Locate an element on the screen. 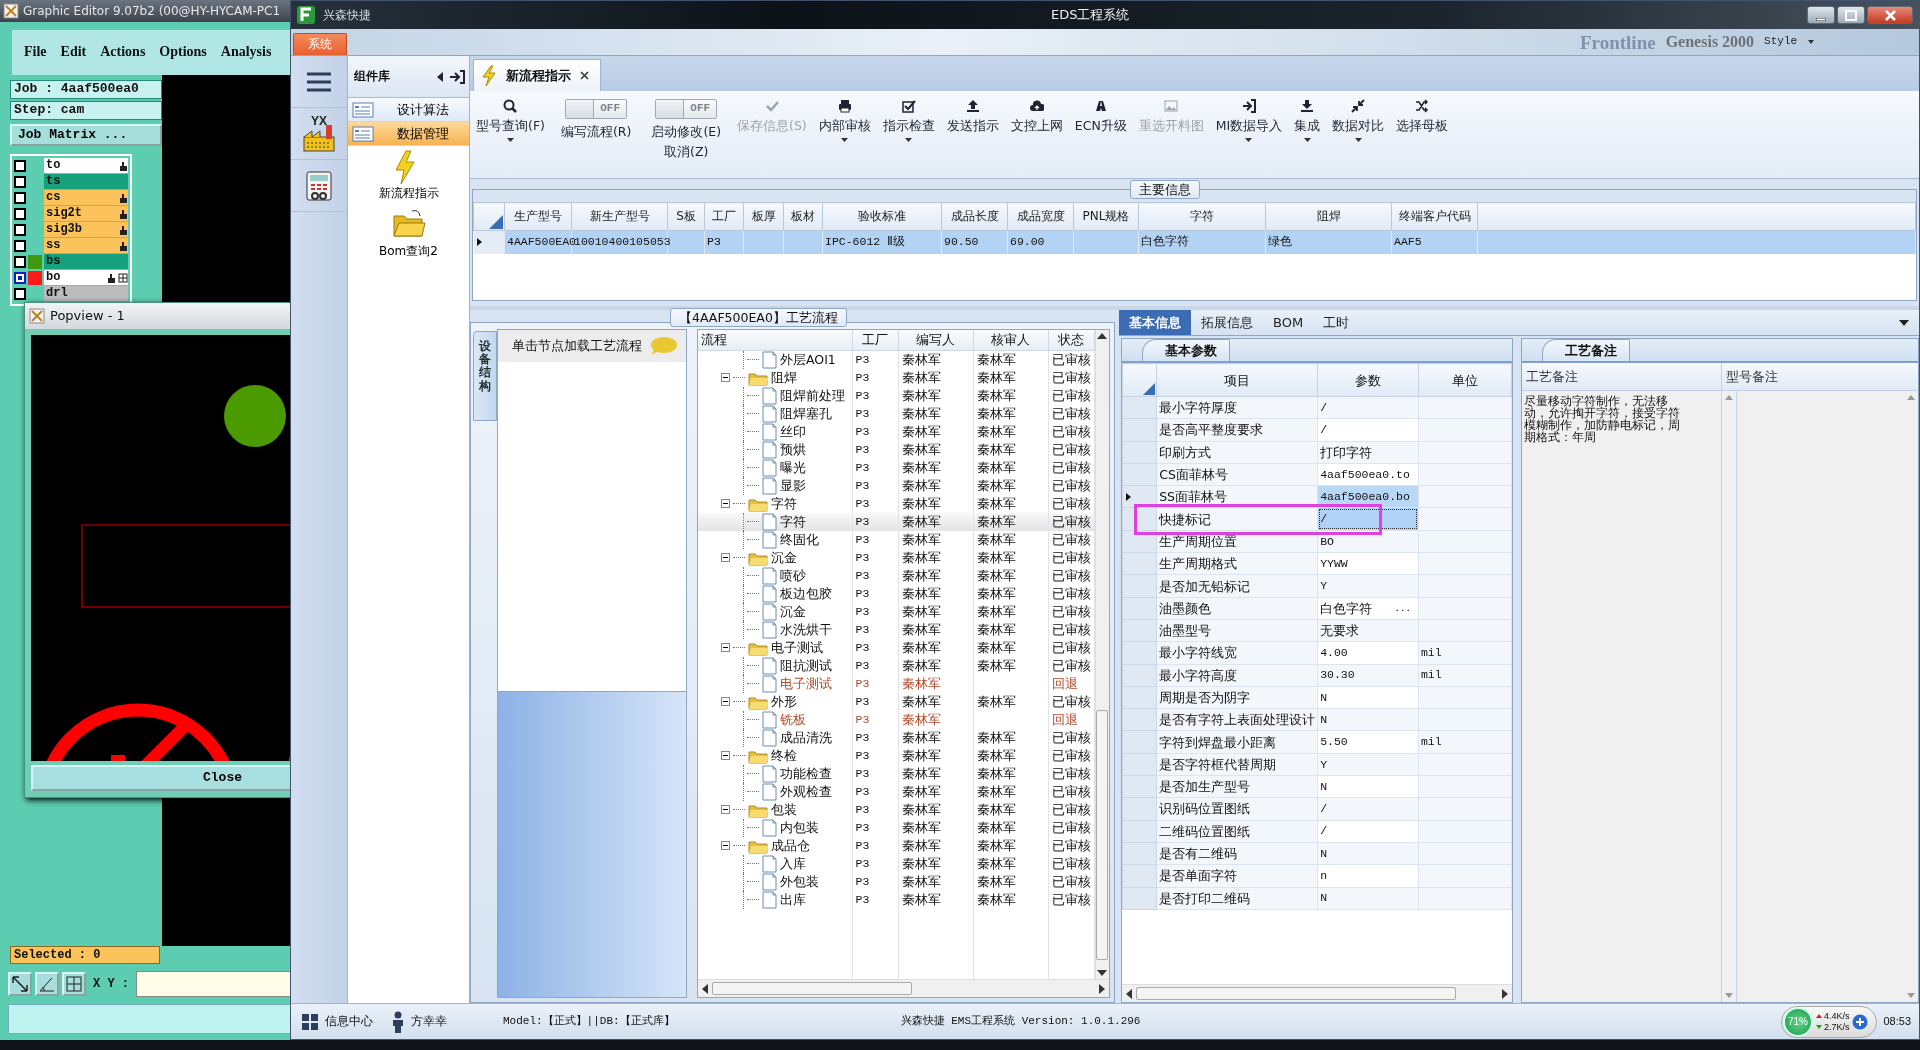  document-tab: 新流程指示 is located at coordinates (537, 75).